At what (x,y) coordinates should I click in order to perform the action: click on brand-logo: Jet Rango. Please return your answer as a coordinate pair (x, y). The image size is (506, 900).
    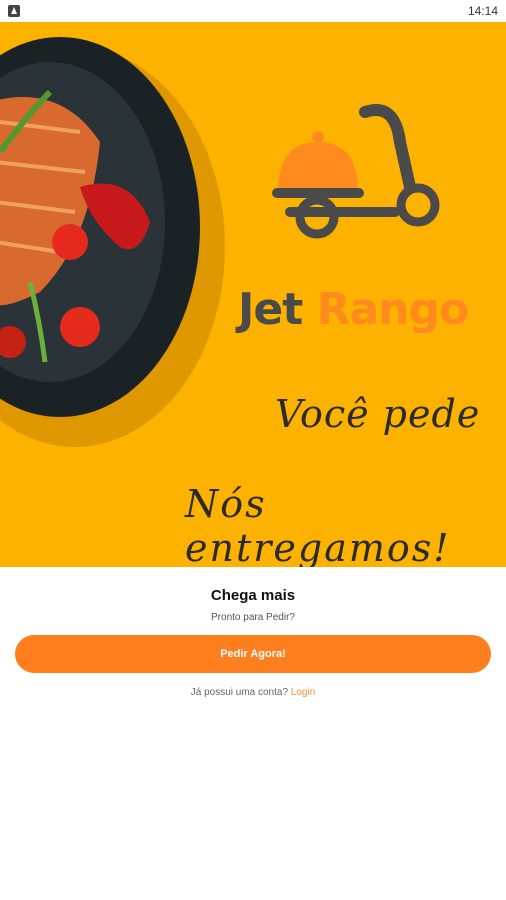
    Looking at the image, I should click on (354, 309).